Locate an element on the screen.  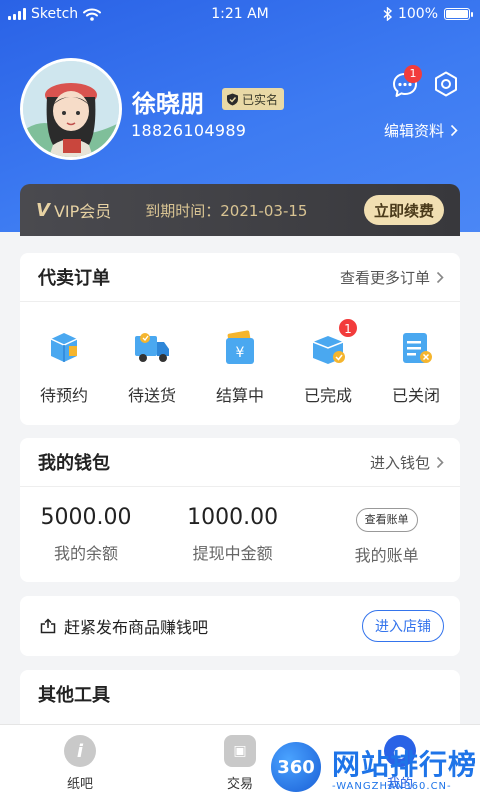
promo-text: 赶紧发布商品赚钱吧 is located at coordinates (136, 627).